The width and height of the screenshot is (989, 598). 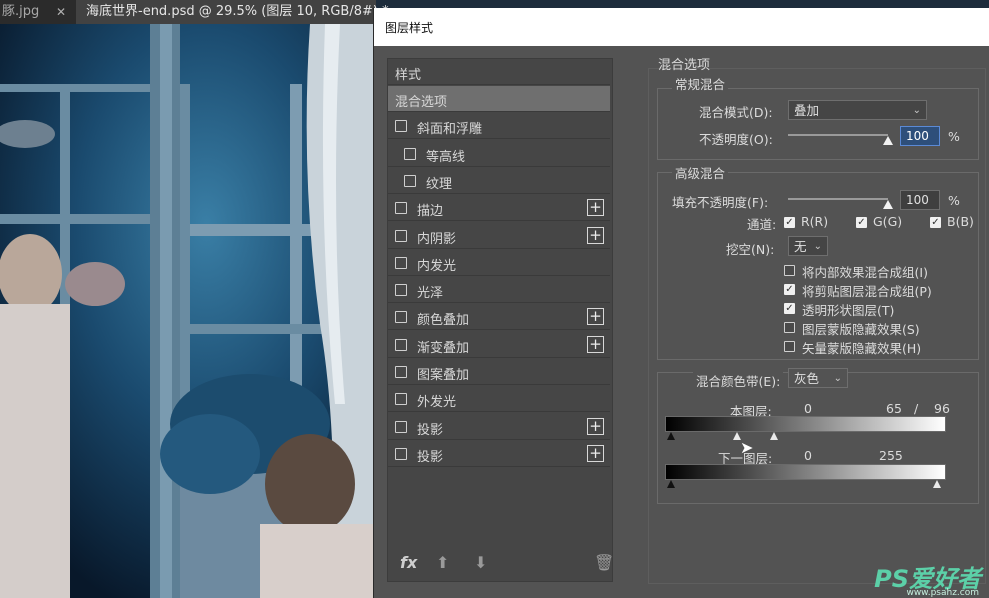 What do you see at coordinates (408, 562) in the screenshot?
I see `fx-icon: fx` at bounding box center [408, 562].